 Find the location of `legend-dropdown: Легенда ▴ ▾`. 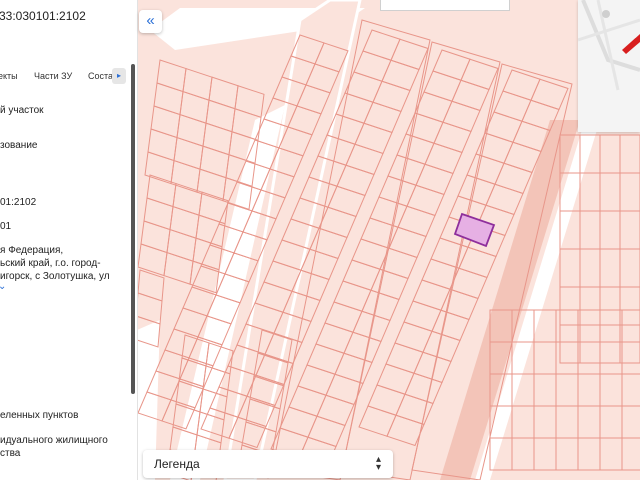

legend-dropdown: Легенда ▴ ▾ is located at coordinates (268, 464).